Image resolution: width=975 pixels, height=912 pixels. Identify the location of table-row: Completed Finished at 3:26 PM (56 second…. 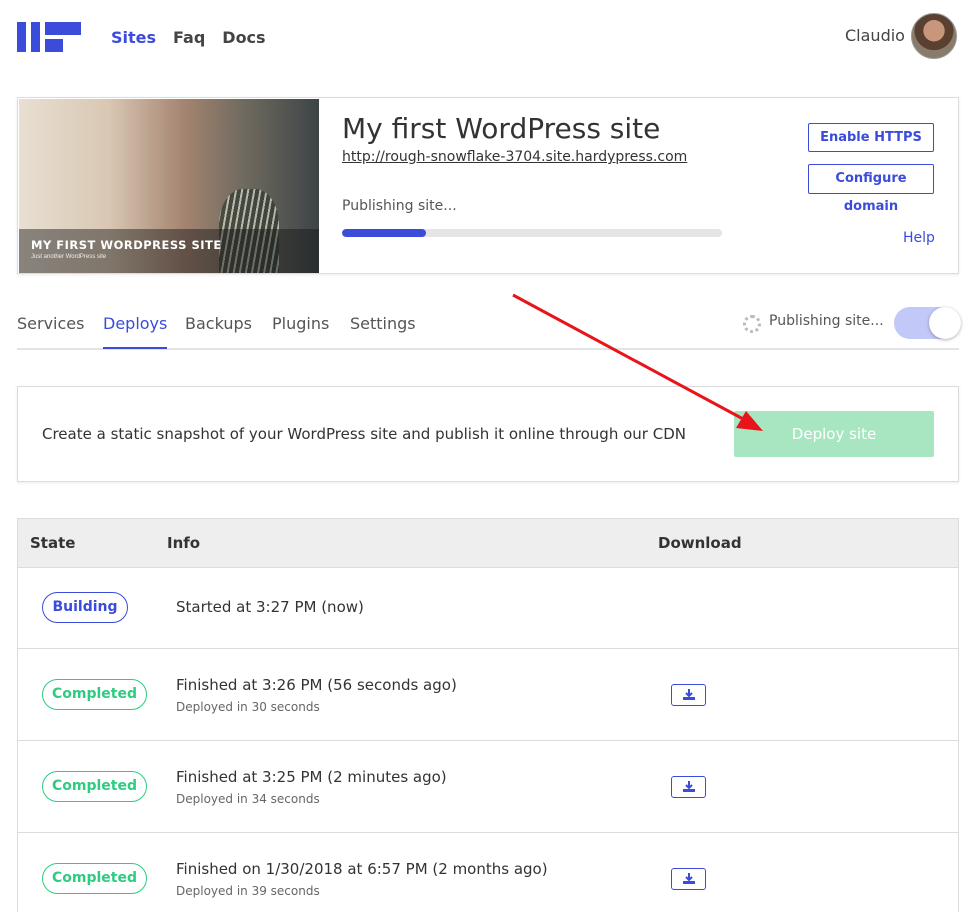
(488, 695).